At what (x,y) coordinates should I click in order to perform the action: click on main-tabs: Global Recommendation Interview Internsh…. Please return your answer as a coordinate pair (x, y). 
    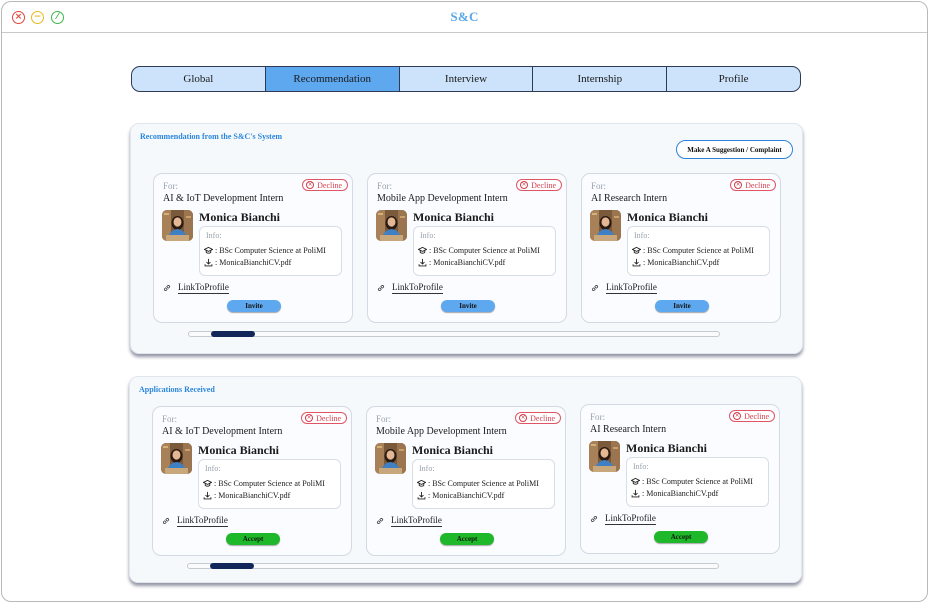
    Looking at the image, I should click on (466, 79).